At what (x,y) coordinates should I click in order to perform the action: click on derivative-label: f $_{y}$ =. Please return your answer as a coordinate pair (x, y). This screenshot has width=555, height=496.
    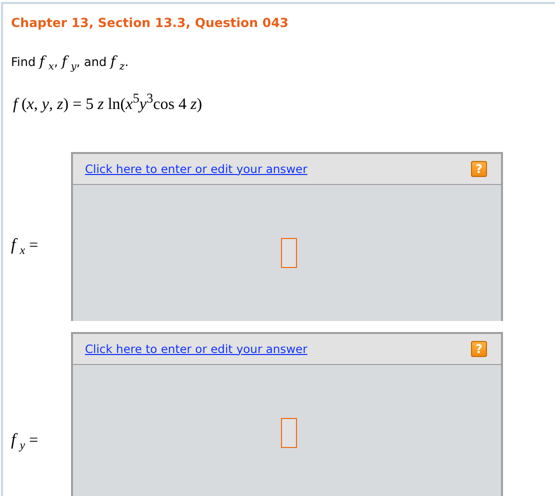
    Looking at the image, I should click on (24, 441).